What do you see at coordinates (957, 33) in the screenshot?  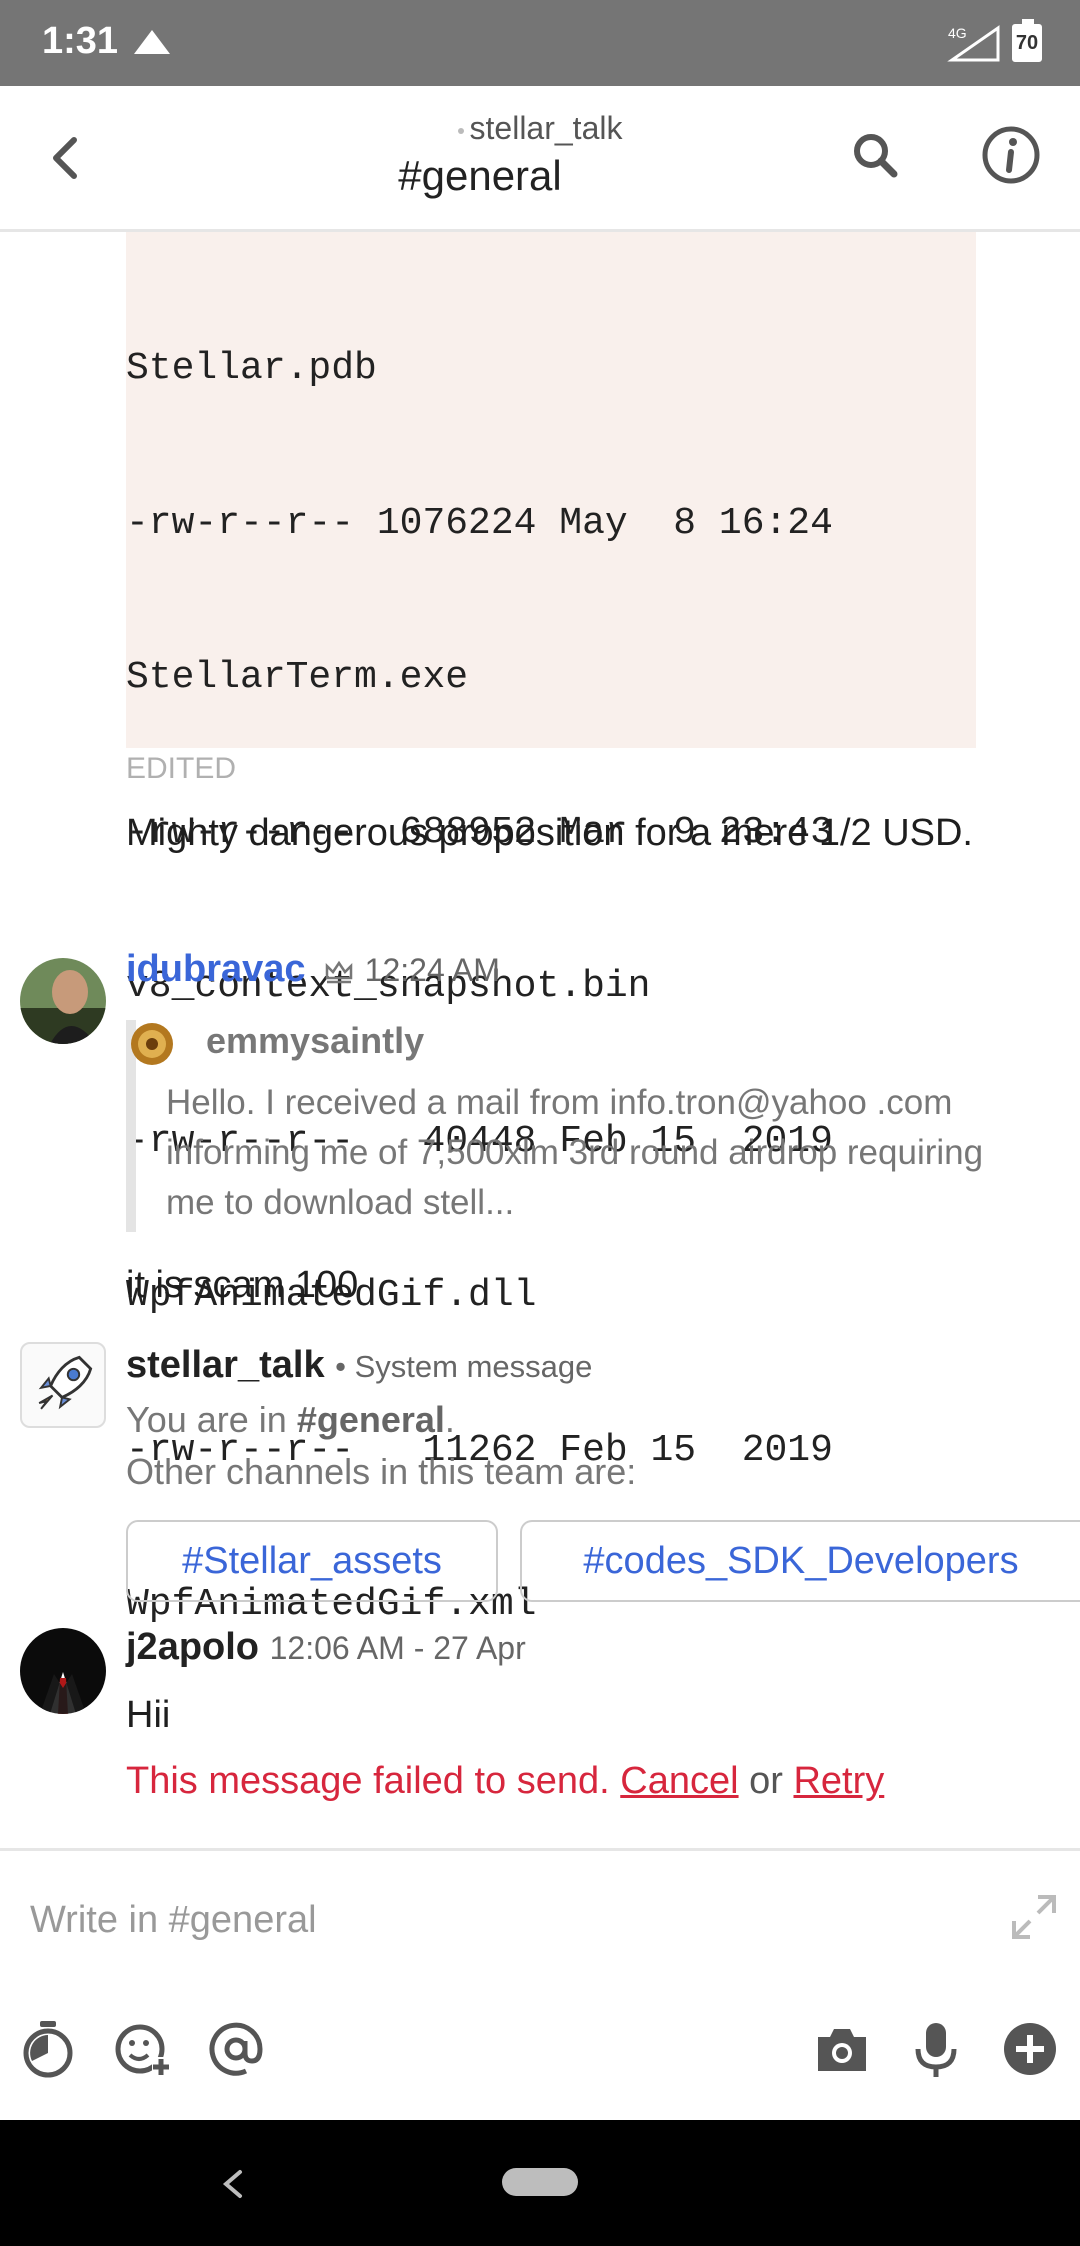 I see `network-label: 4G` at bounding box center [957, 33].